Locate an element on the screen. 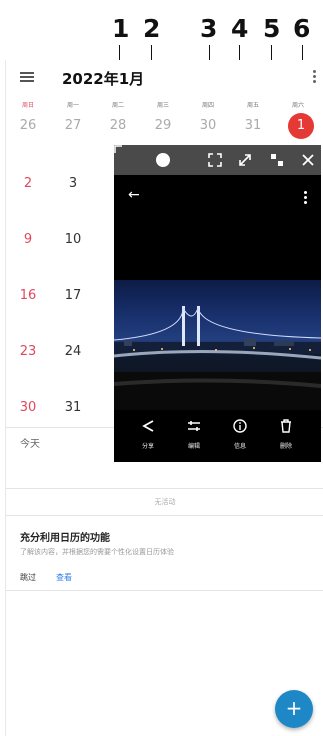 The width and height of the screenshot is (323, 736). day-cell: 17 is located at coordinates (73, 295).